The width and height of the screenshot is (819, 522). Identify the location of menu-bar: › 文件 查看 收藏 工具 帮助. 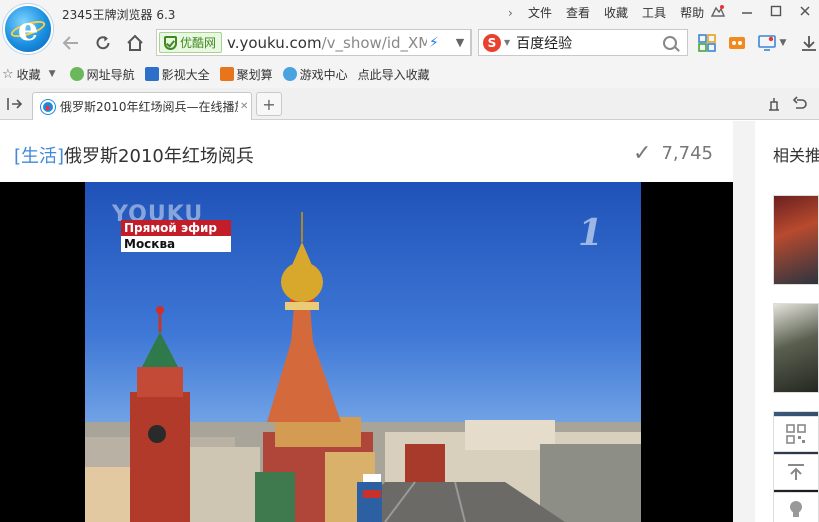
(613, 12).